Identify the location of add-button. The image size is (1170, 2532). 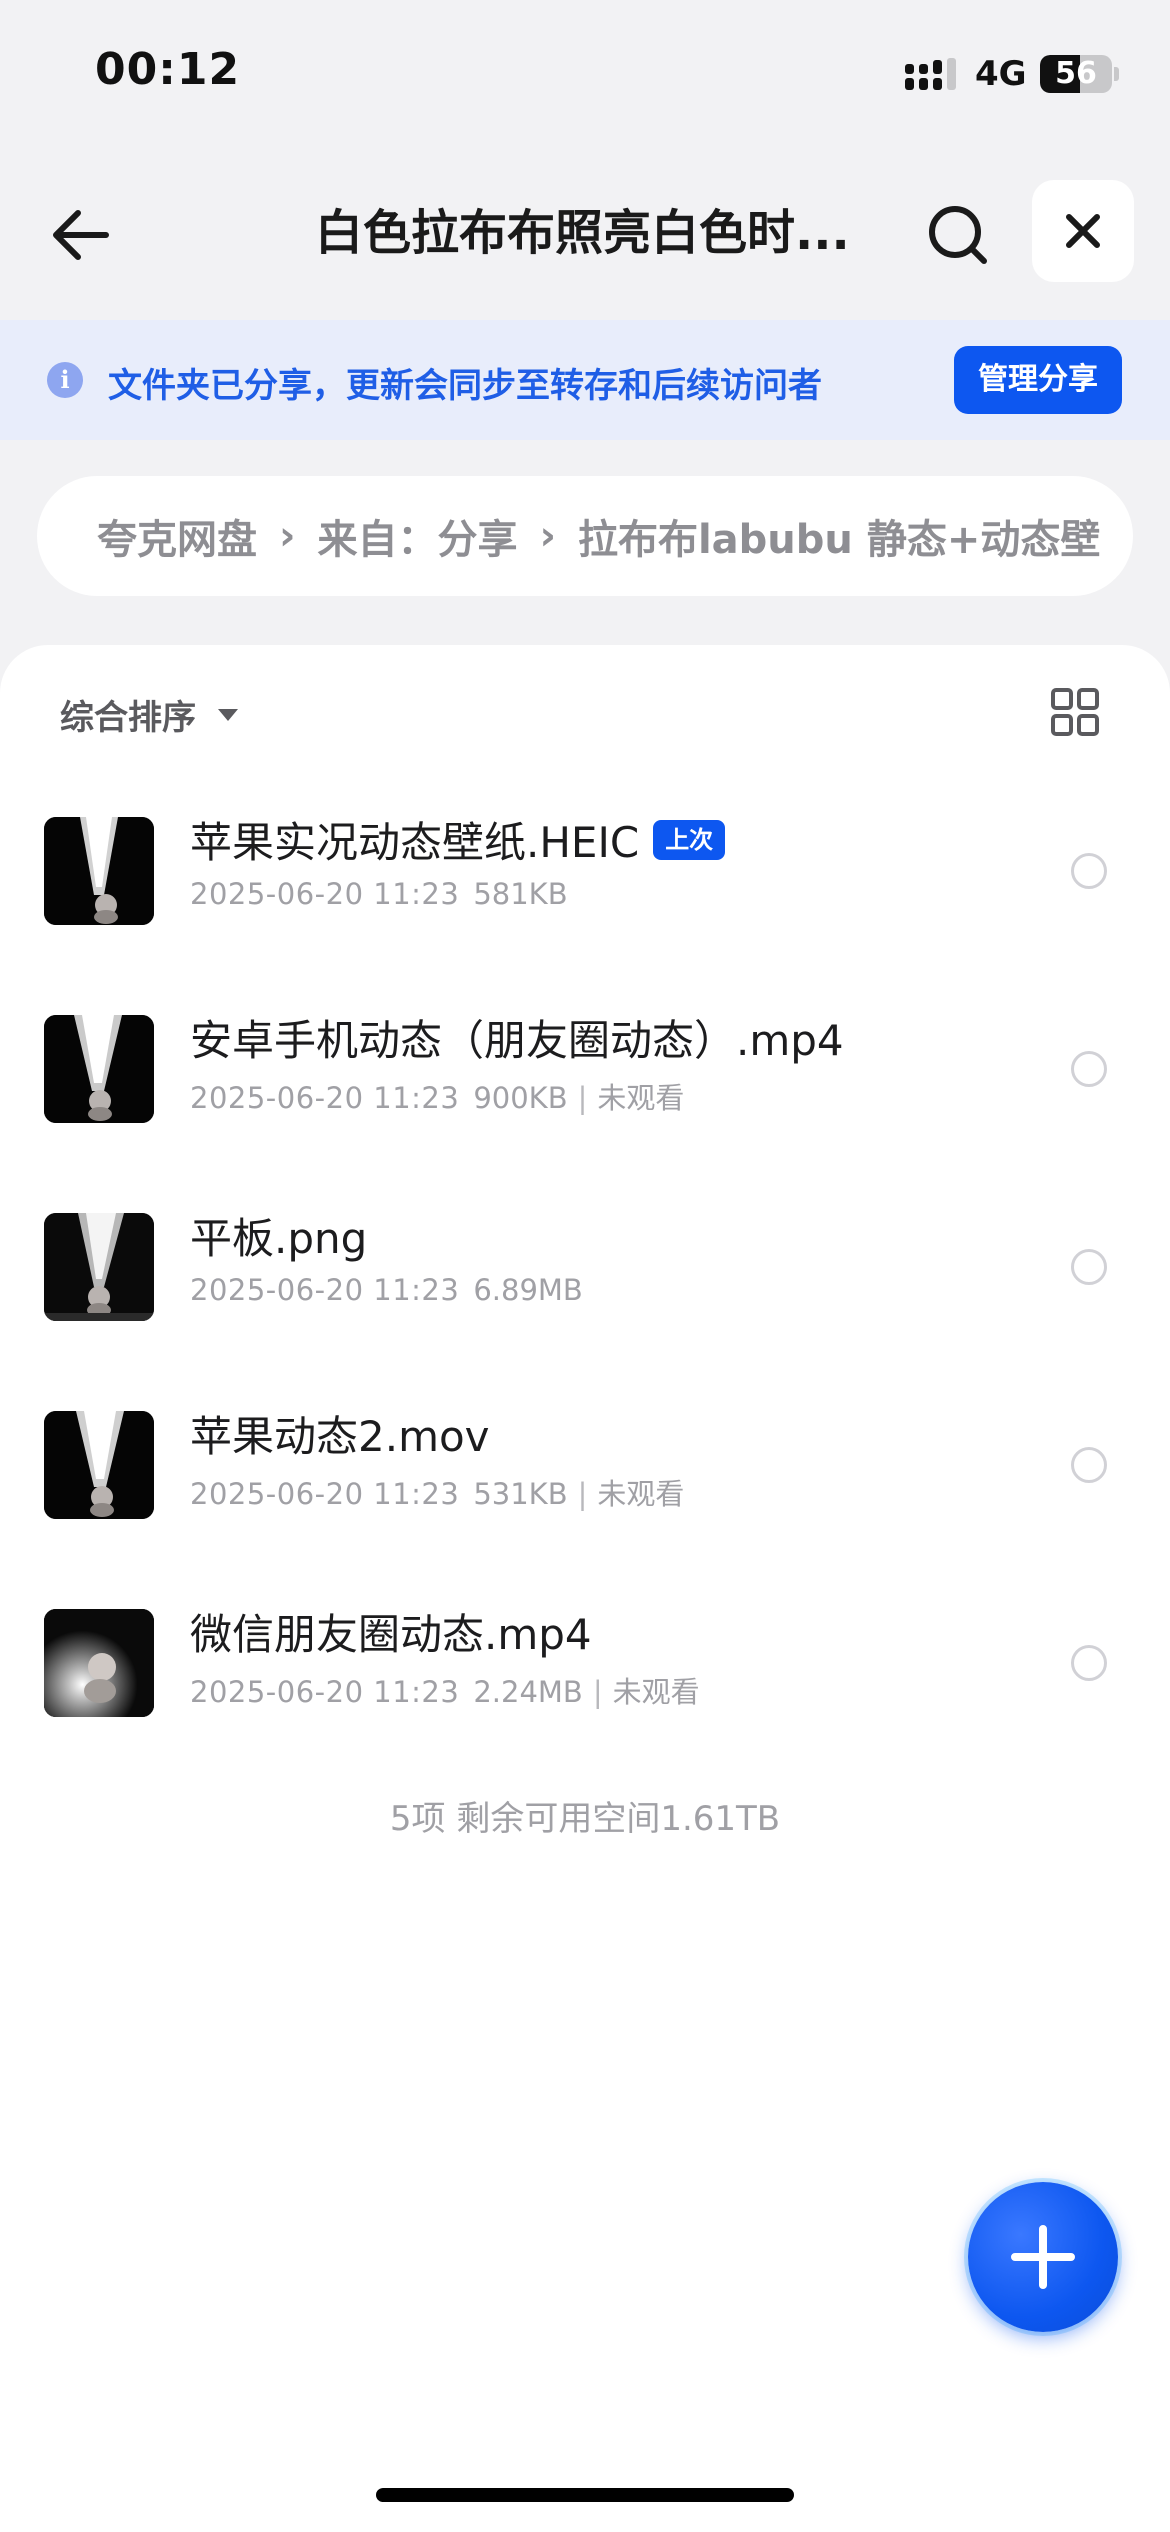
(1043, 2257).